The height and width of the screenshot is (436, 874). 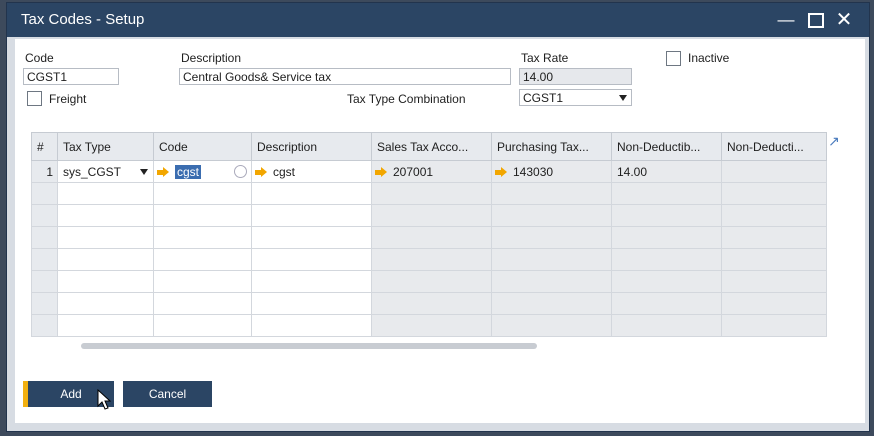 I want to click on cancel-button: Cancel, so click(x=167, y=394).